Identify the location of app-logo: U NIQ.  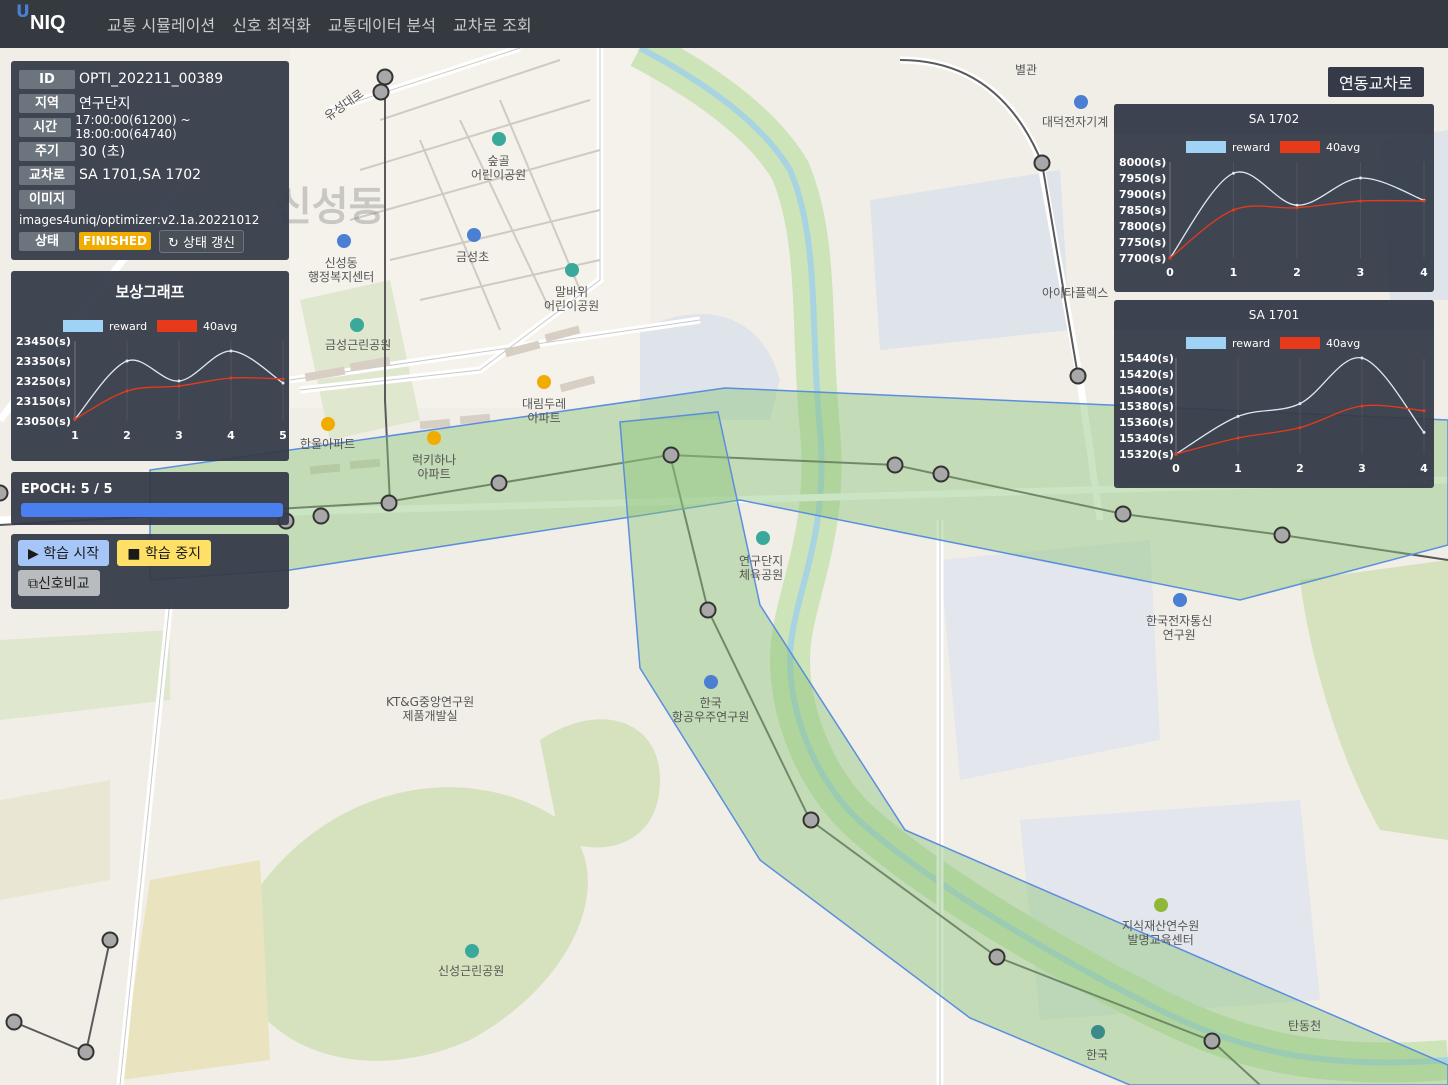
(45, 24).